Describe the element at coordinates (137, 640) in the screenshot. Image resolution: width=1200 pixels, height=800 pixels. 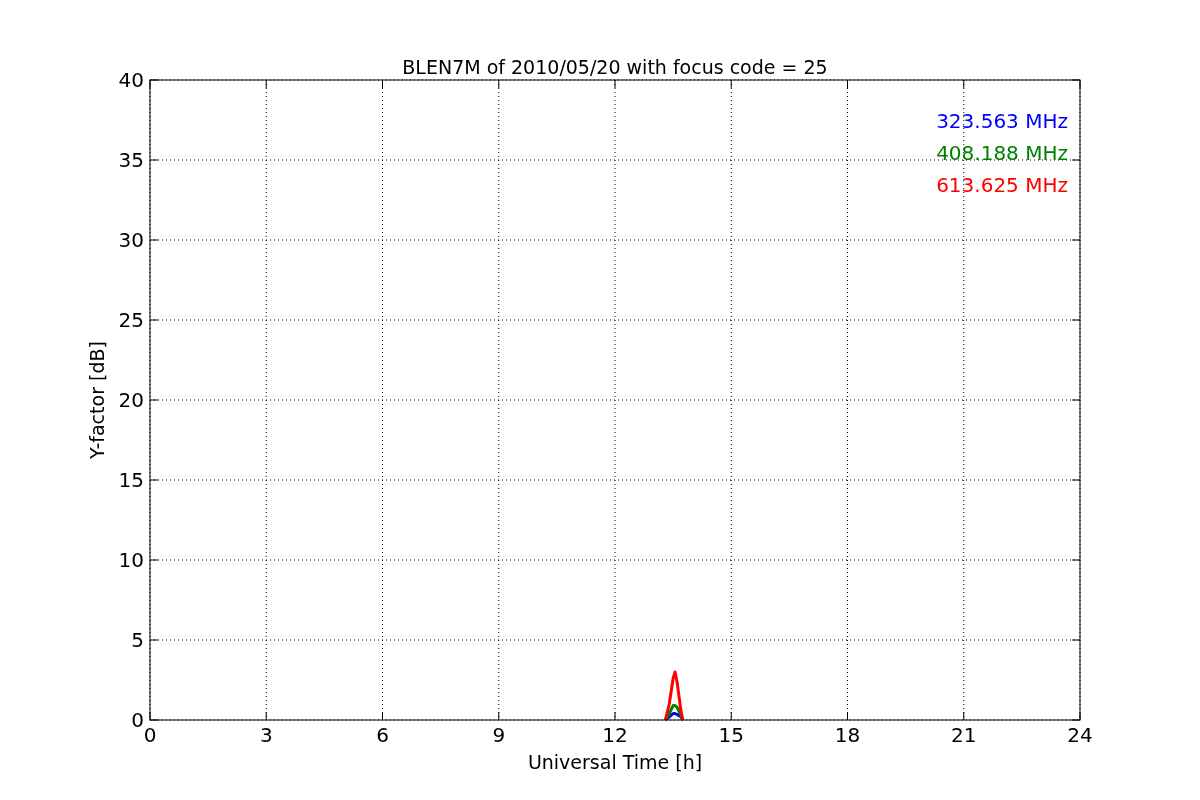
I see `tick-label: 5` at that location.